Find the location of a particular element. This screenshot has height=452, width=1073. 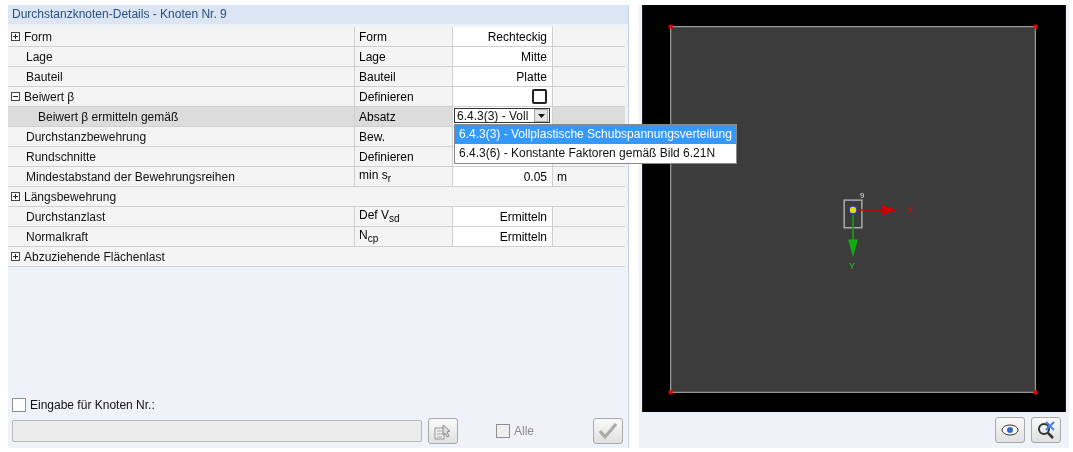

collapse-icon is located at coordinates (15, 96).